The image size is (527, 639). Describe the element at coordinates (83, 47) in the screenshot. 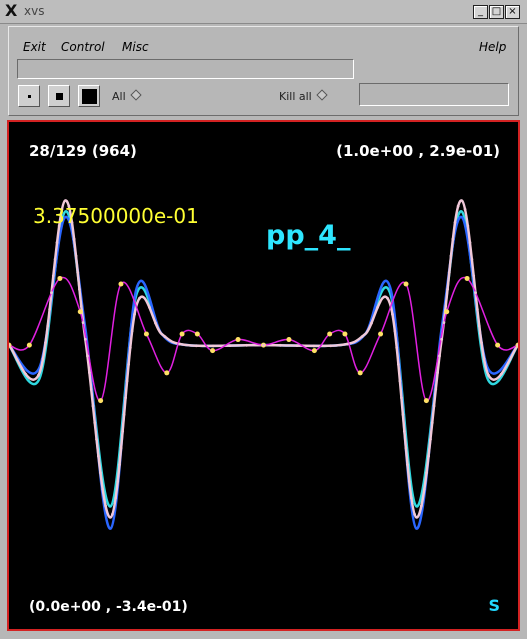

I see `menu-control: Control` at that location.